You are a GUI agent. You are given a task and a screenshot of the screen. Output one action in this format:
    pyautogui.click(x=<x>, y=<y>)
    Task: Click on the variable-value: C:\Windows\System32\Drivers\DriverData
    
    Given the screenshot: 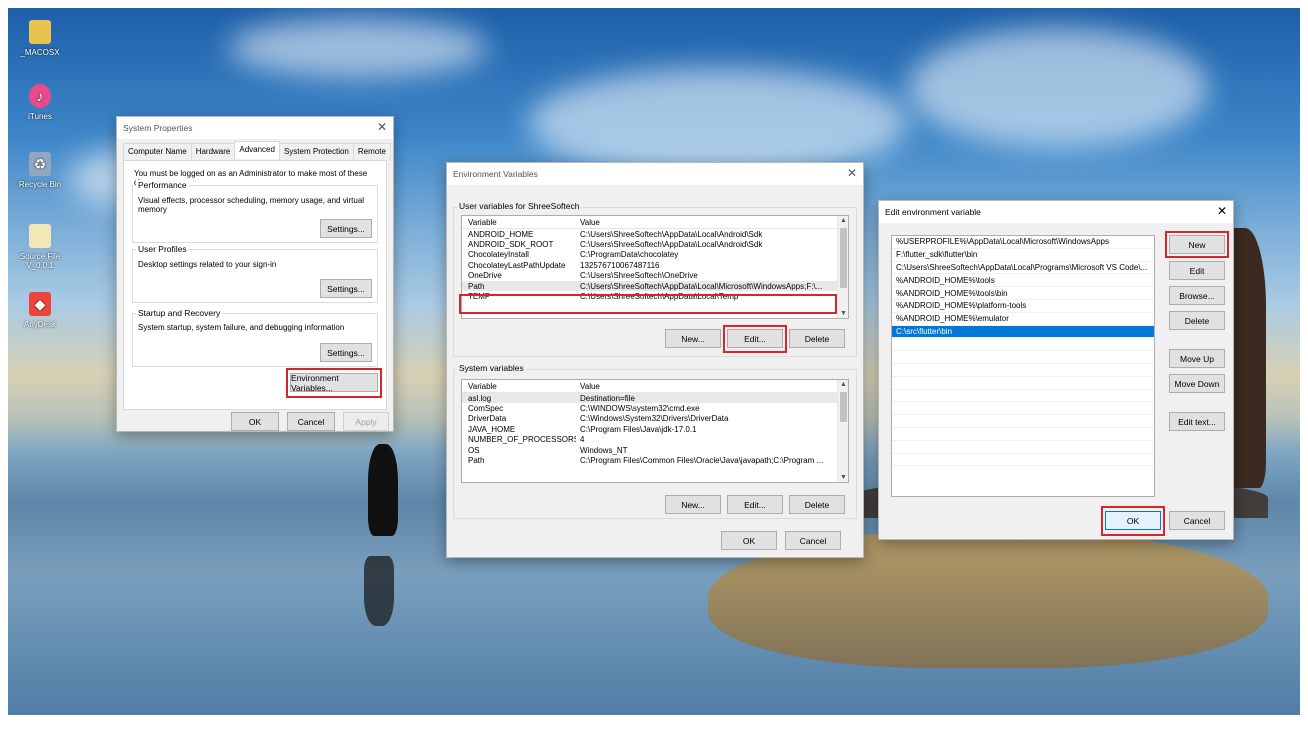 What is the action you would take?
    pyautogui.click(x=654, y=419)
    